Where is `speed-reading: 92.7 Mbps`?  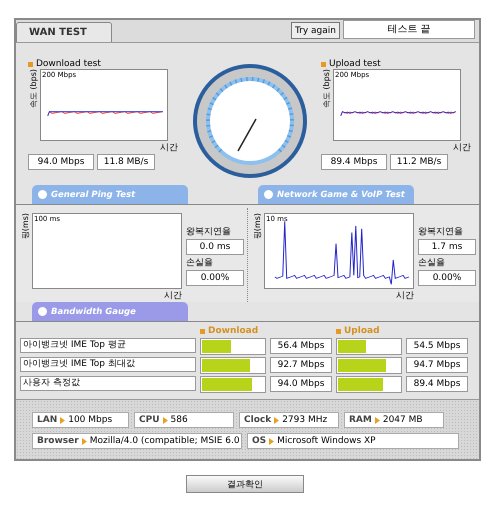 speed-reading: 92.7 Mbps is located at coordinates (301, 365).